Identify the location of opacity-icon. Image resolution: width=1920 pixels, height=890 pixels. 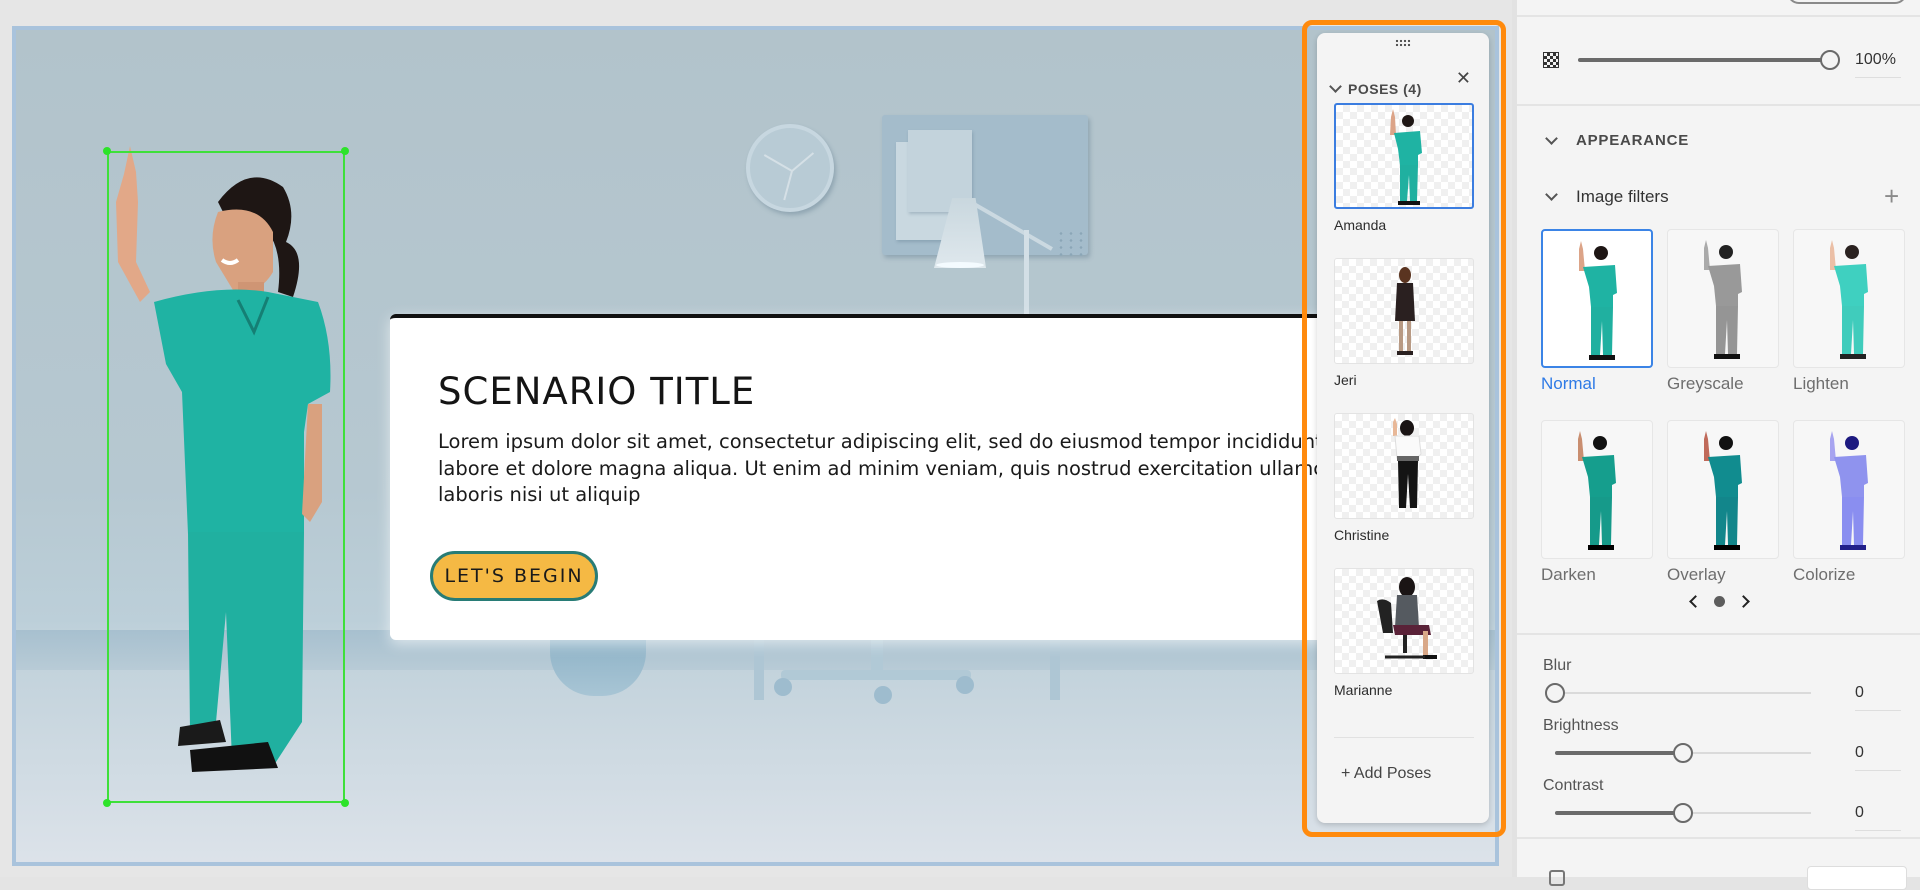
(1551, 60).